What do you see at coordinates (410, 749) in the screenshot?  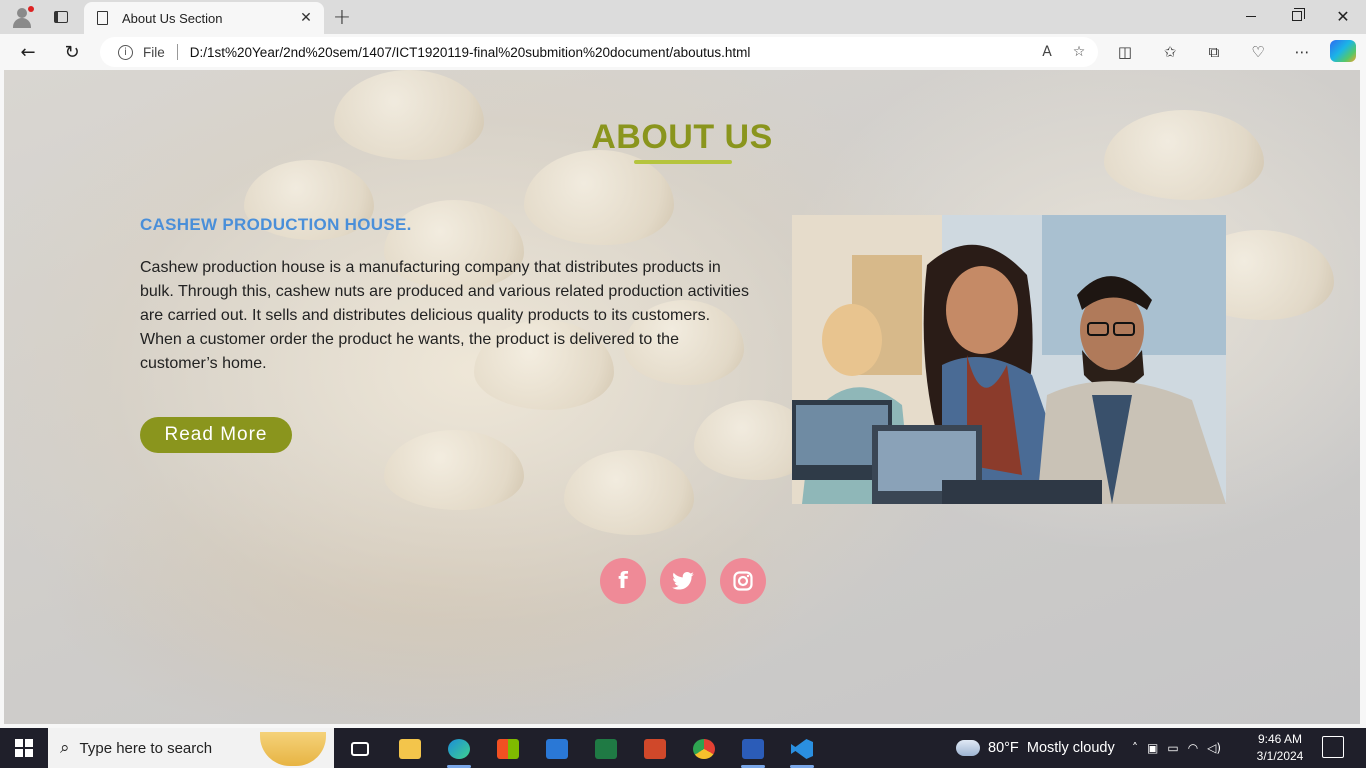 I see `file-explorer-icon` at bounding box center [410, 749].